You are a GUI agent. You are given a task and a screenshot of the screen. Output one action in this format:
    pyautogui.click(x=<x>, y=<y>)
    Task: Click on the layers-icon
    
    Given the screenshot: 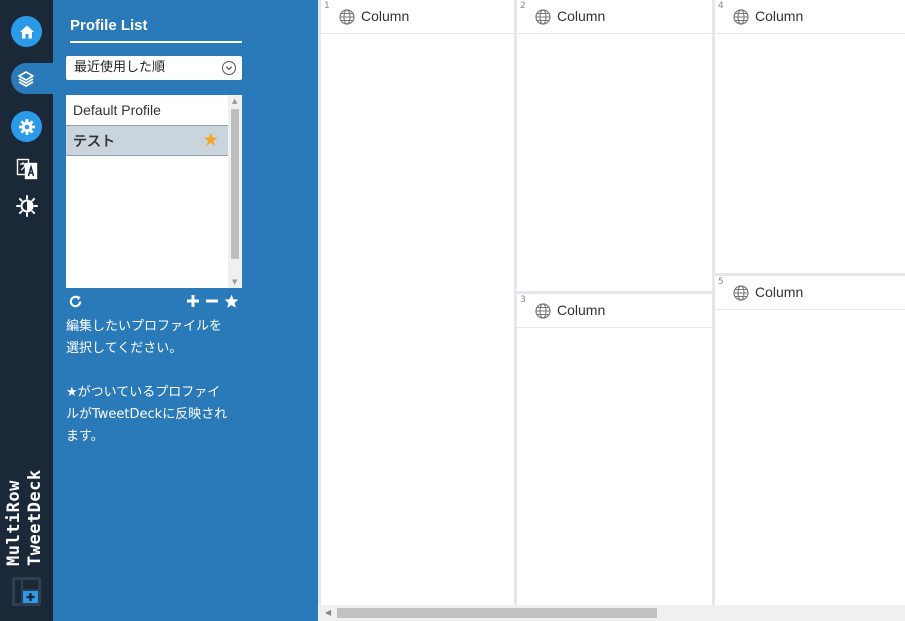 What is the action you would take?
    pyautogui.click(x=26, y=78)
    